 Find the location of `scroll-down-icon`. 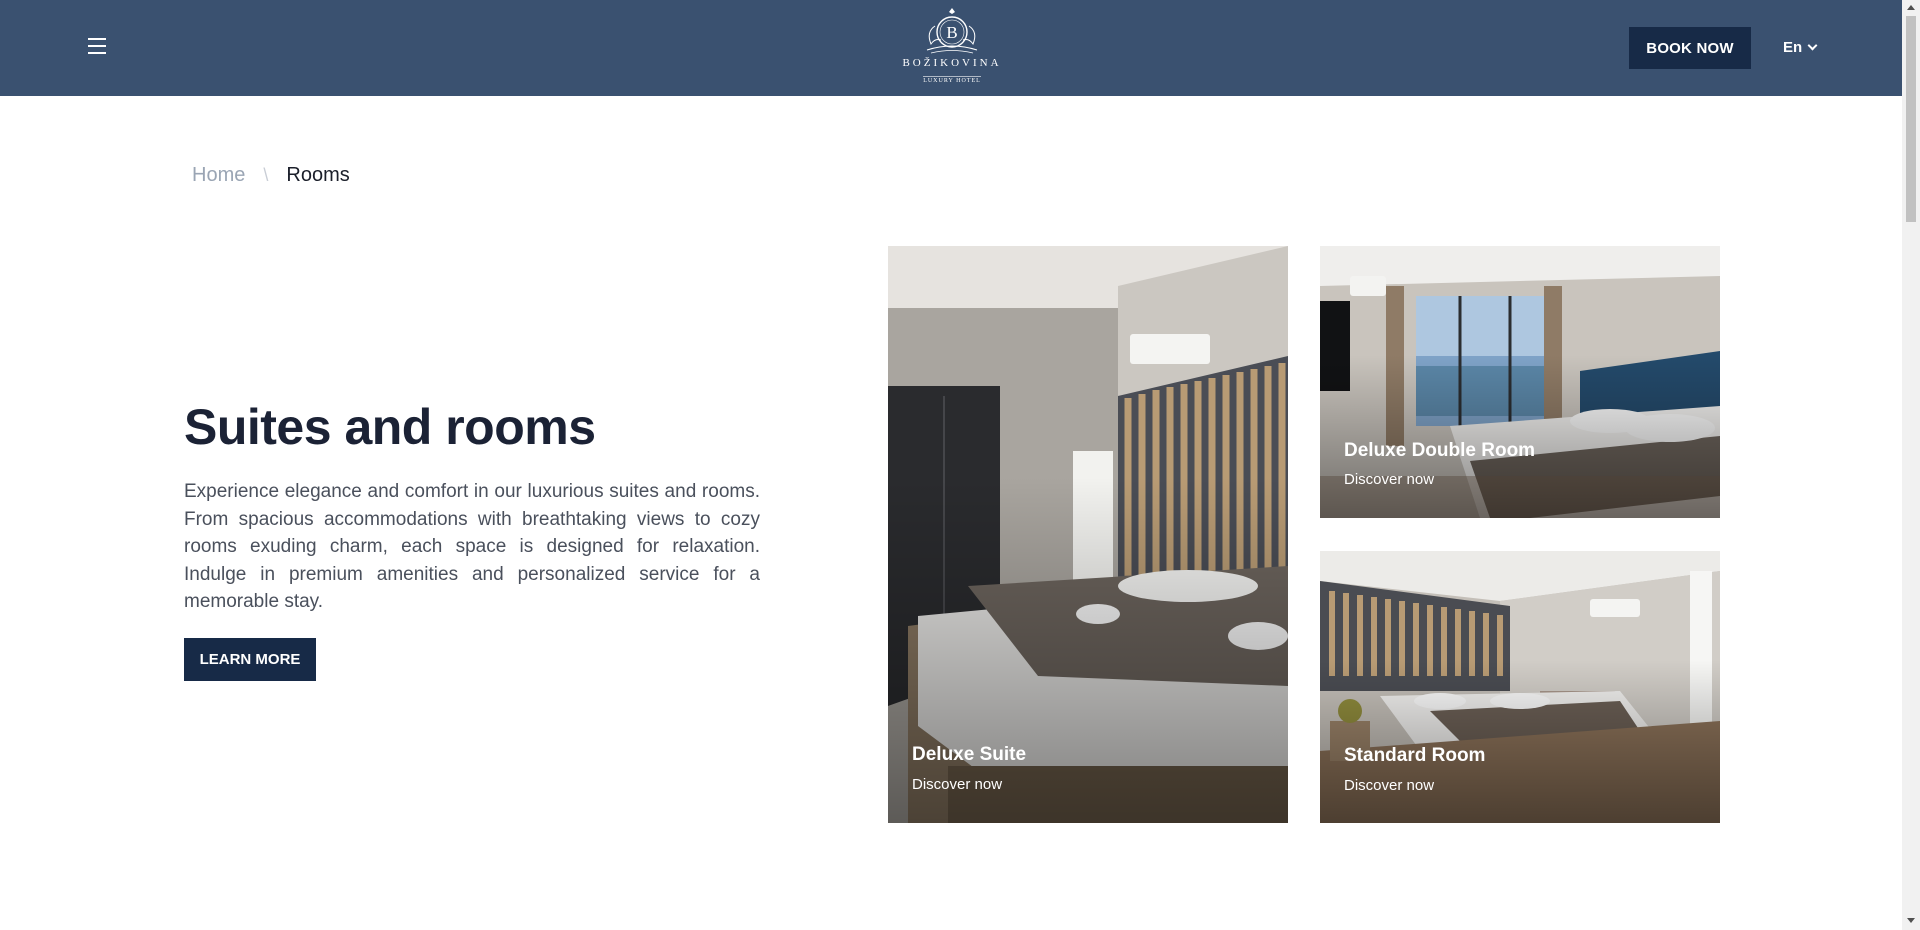

scroll-down-icon is located at coordinates (1911, 920).